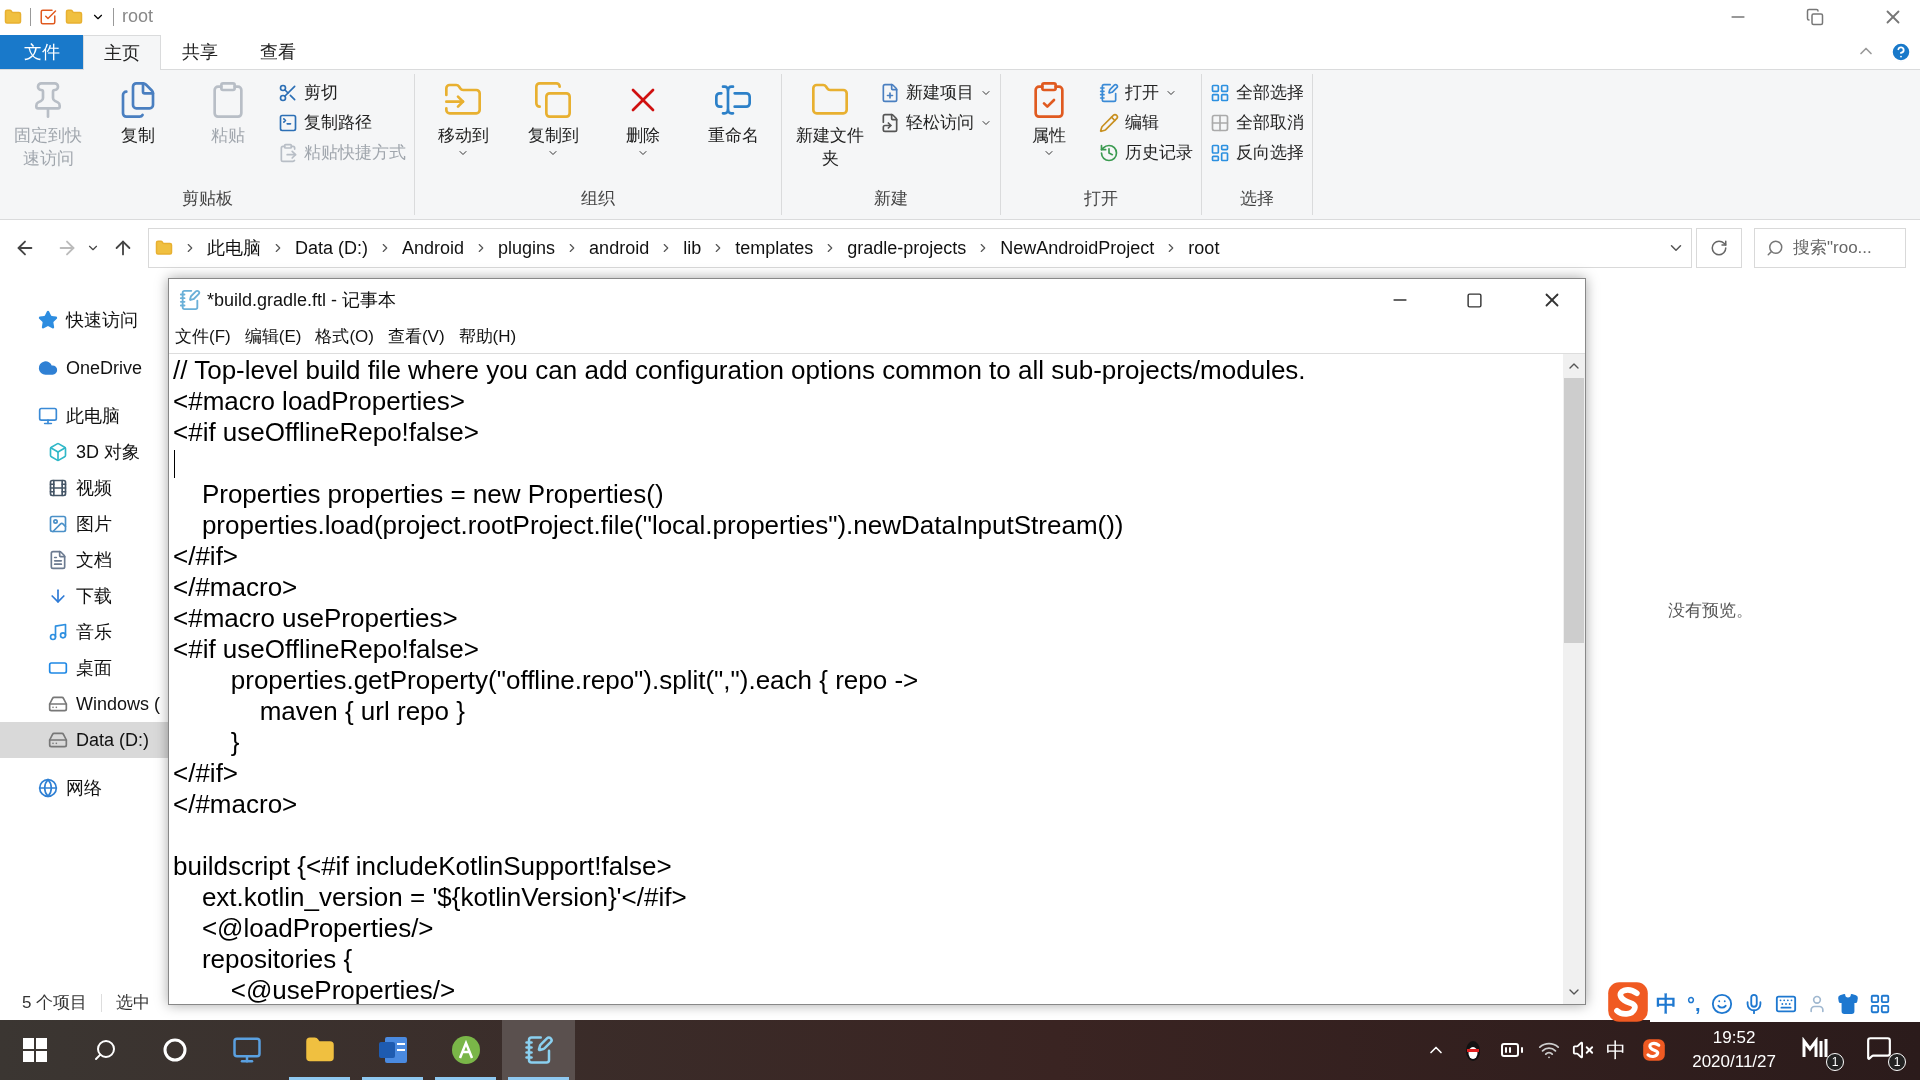 The height and width of the screenshot is (1080, 1920). I want to click on ribbon-button: 编辑, so click(1146, 123).